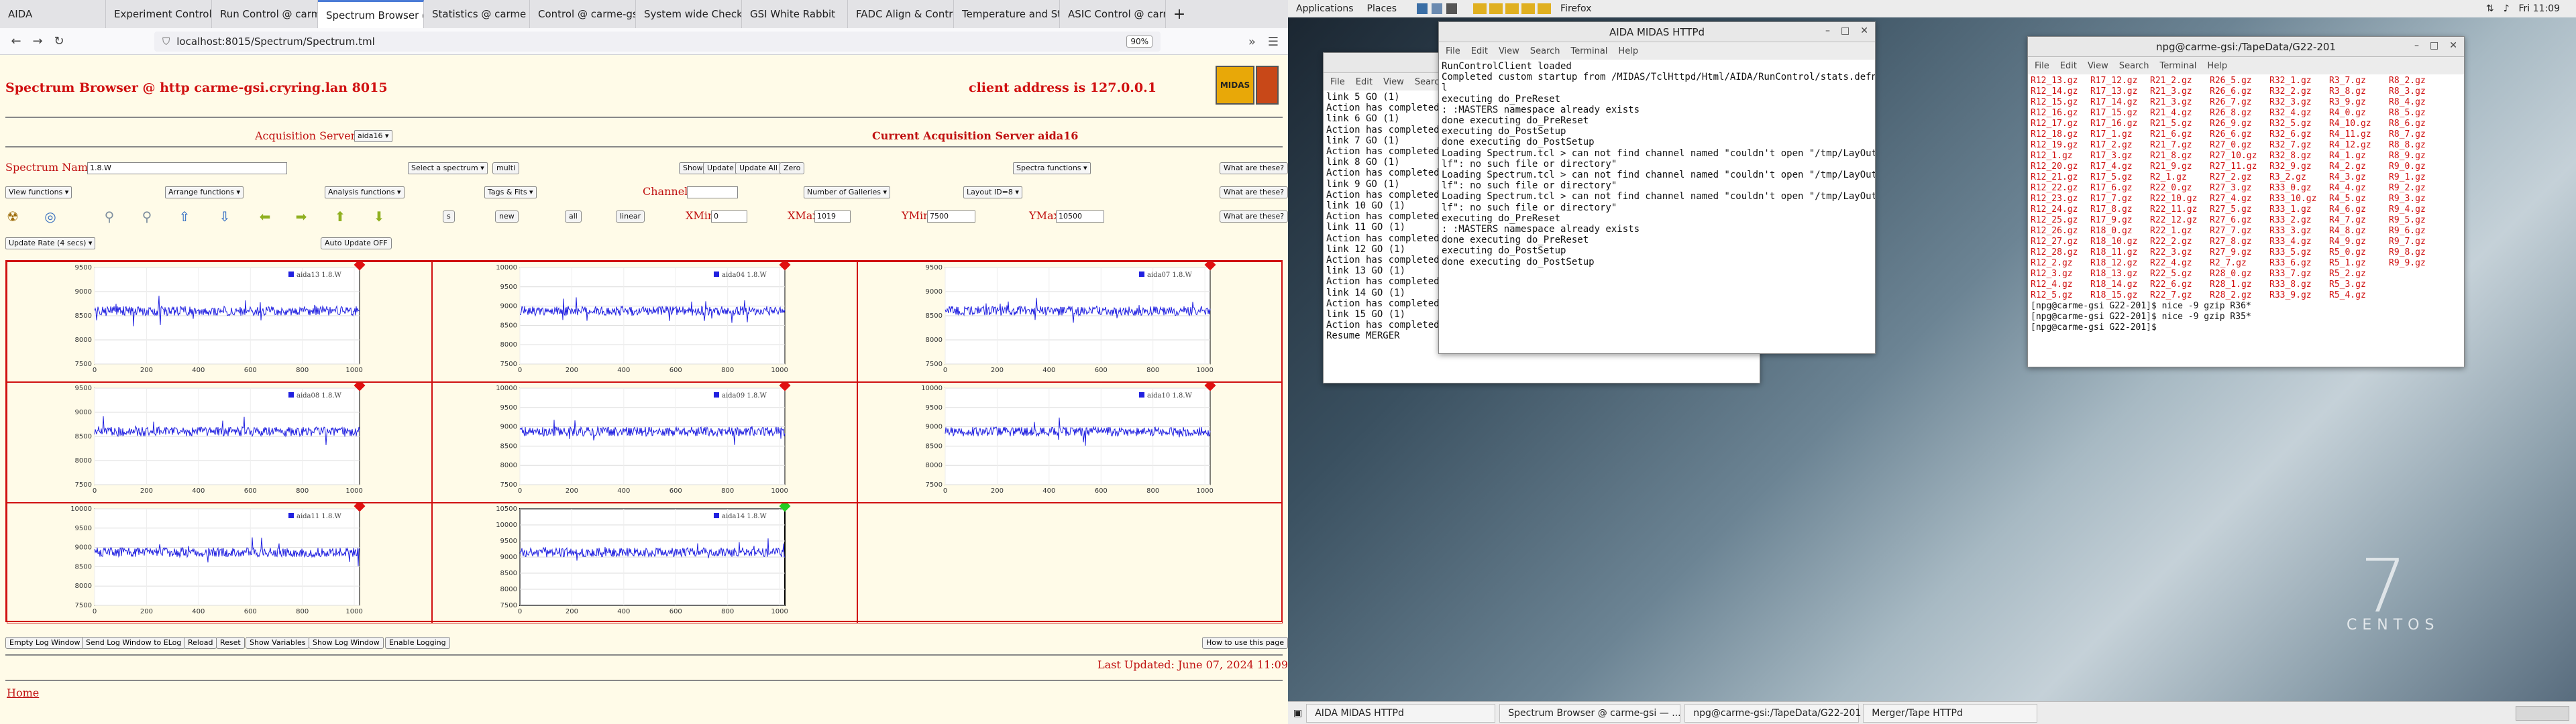 This screenshot has height=724, width=2576. I want to click on reset-button: Reset, so click(230, 643).